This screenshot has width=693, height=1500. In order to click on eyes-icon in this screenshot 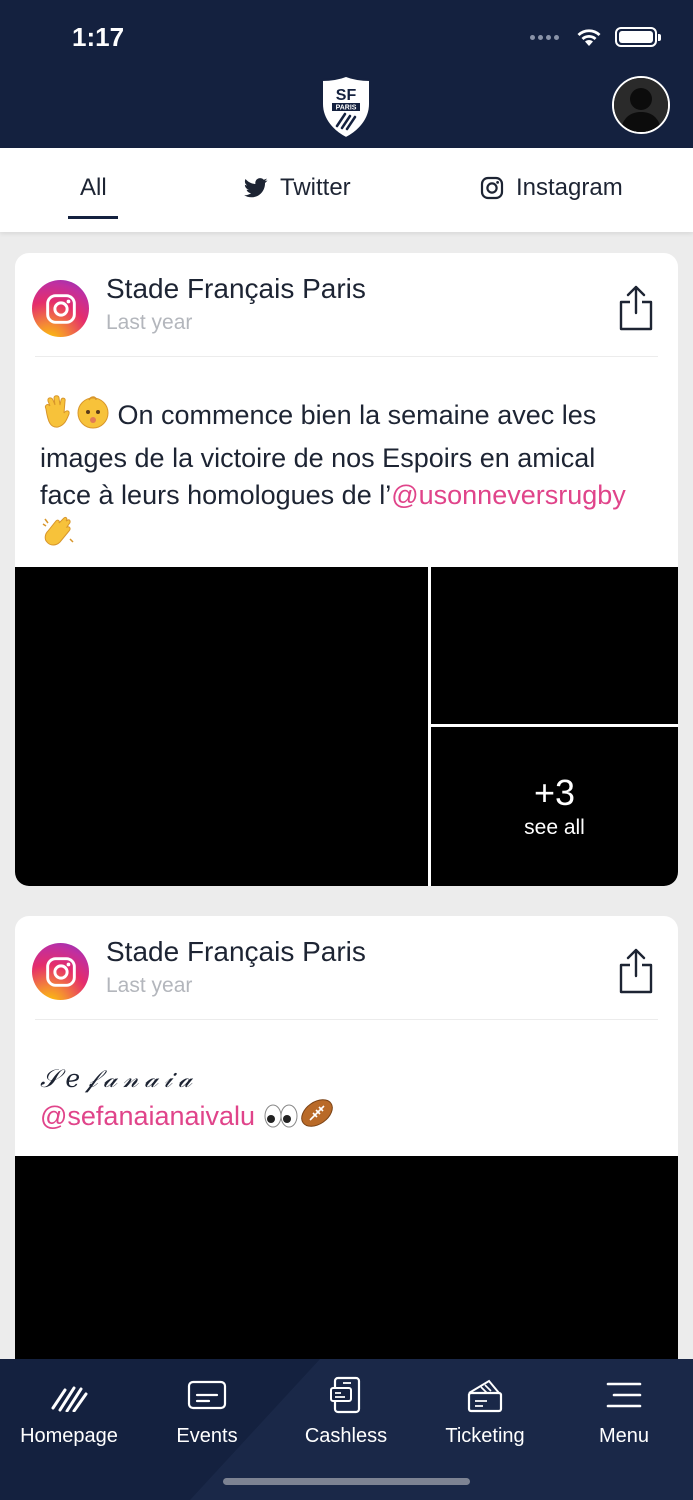, I will do `click(281, 1121)`.